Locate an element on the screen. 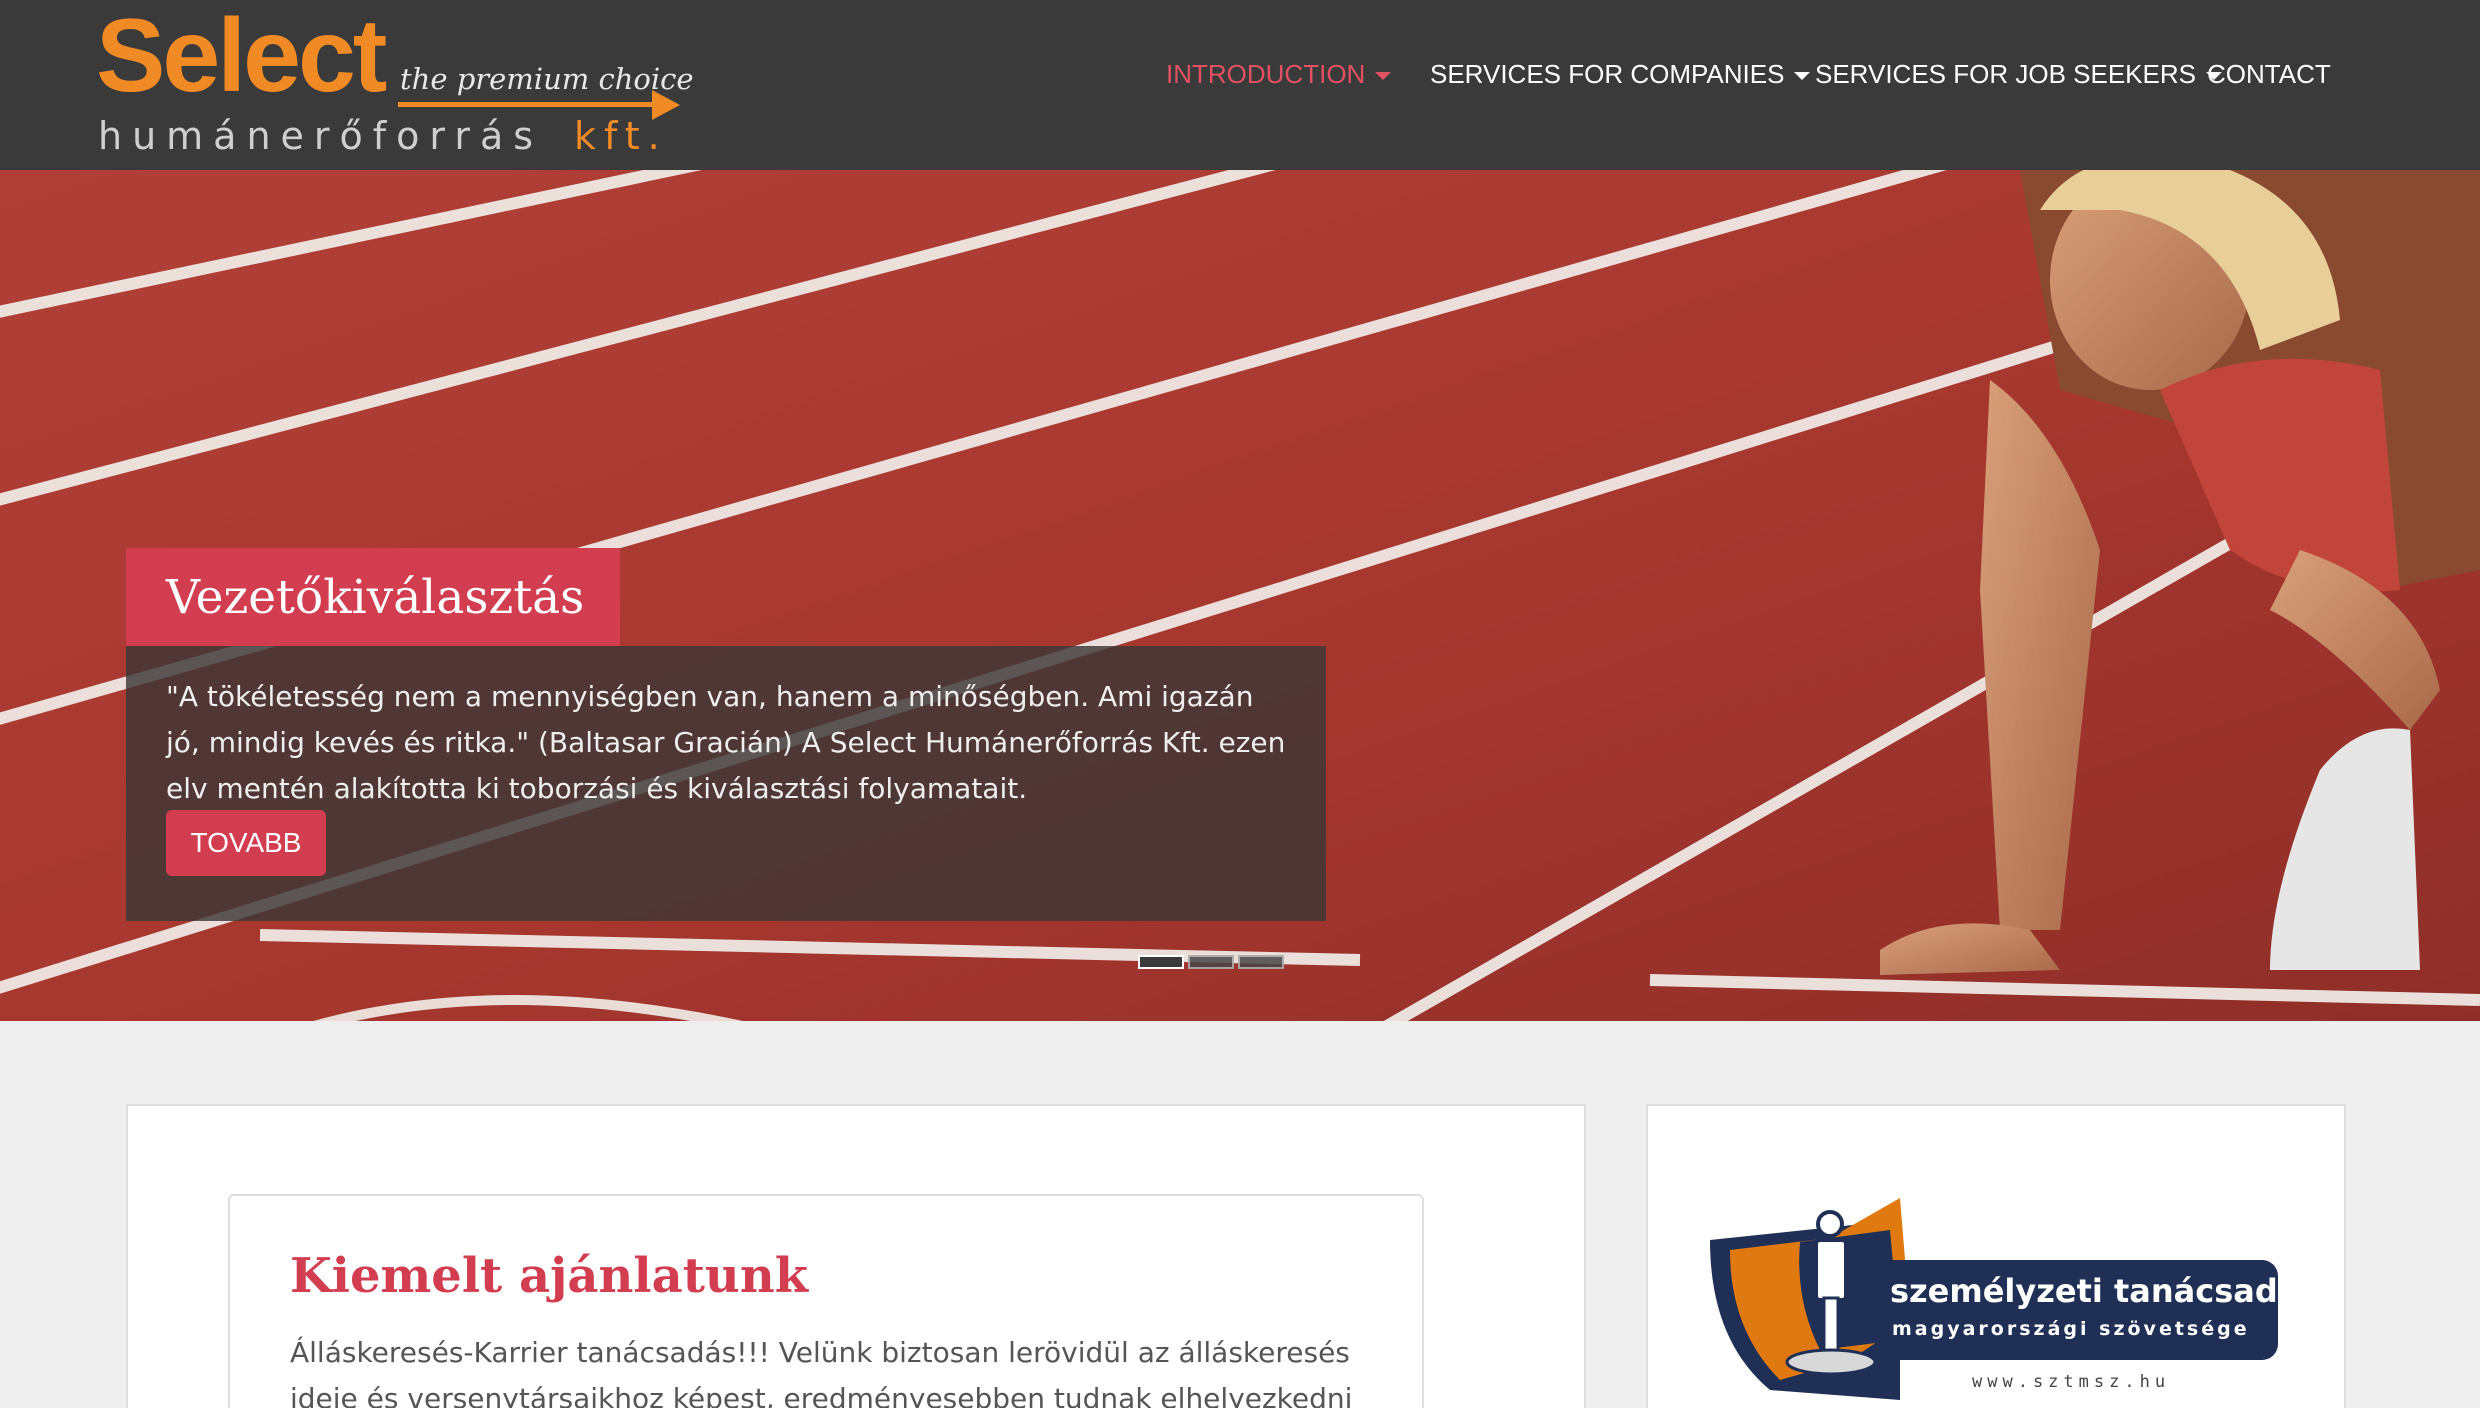 The image size is (2480, 1408). nav-contact: CONTACT is located at coordinates (2269, 74).